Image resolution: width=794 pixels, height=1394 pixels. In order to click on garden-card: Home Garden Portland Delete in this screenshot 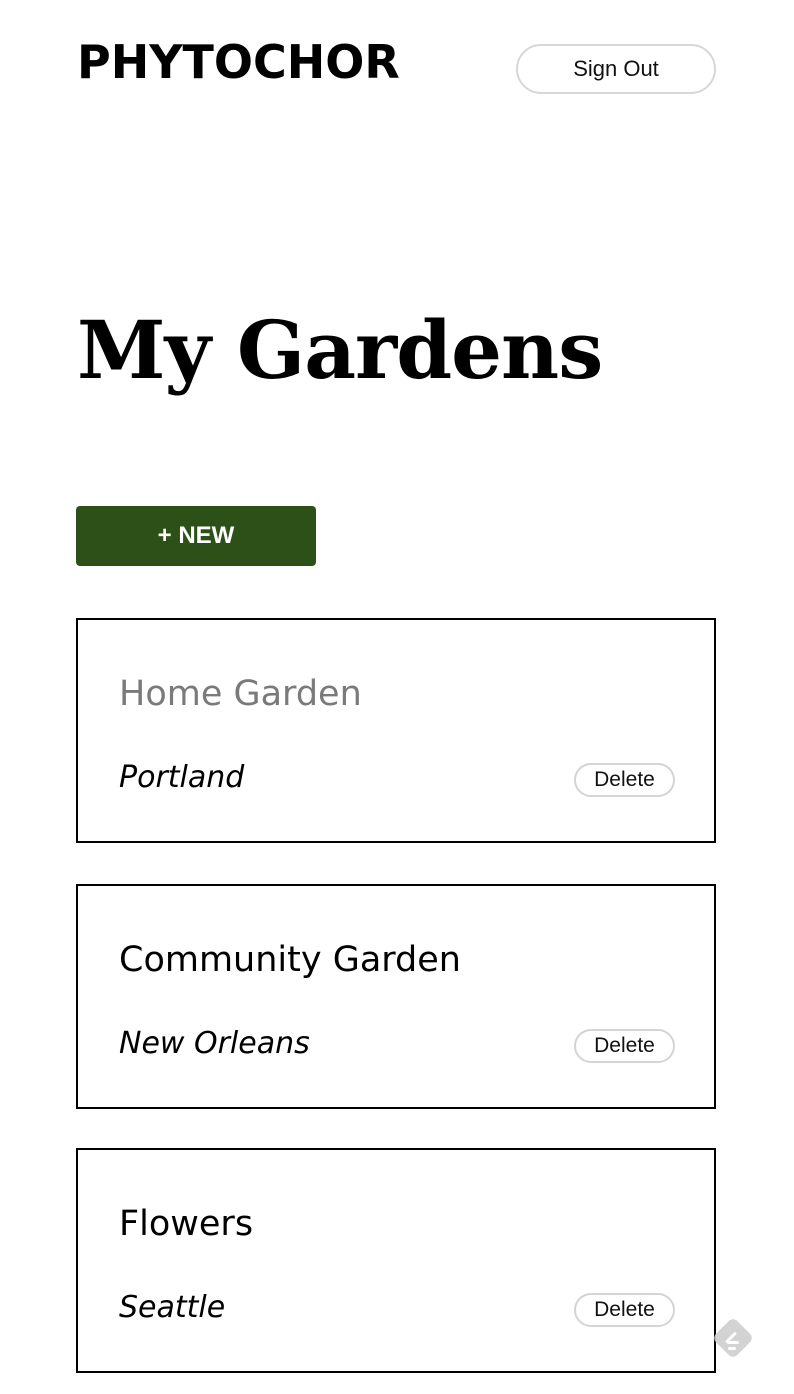, I will do `click(396, 730)`.